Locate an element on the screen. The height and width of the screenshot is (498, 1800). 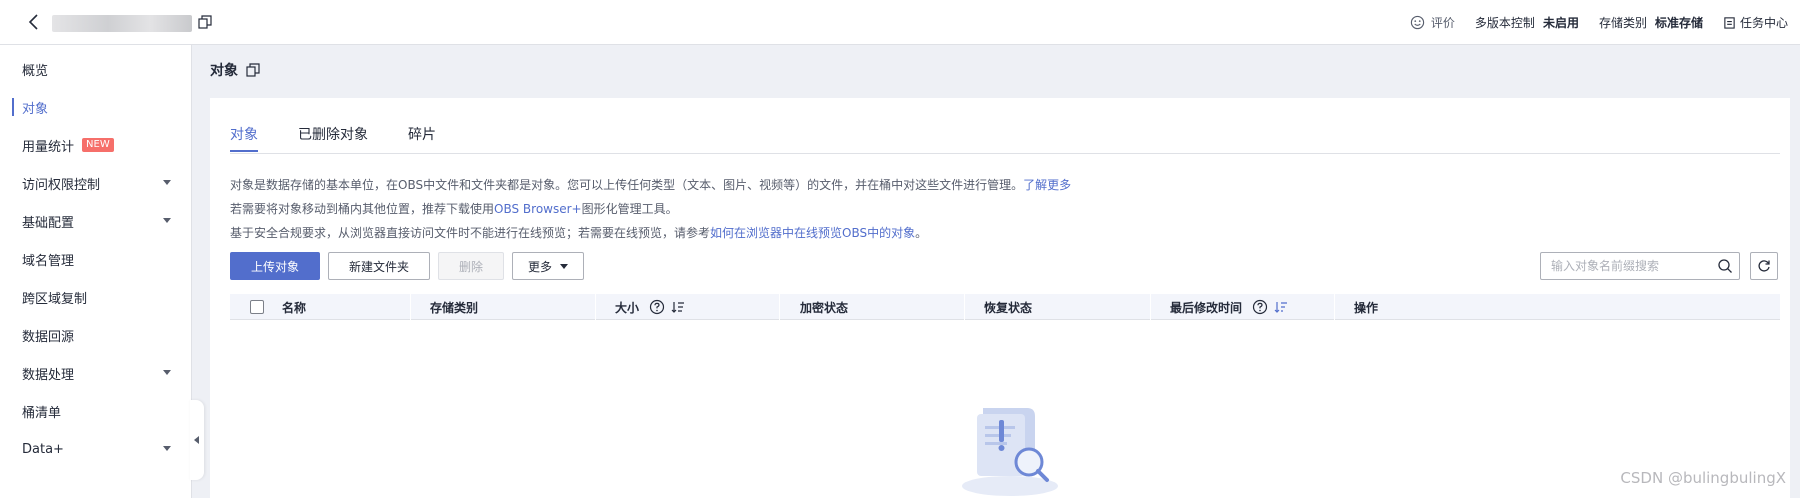
more-dropdown-button: 更多 is located at coordinates (548, 266).